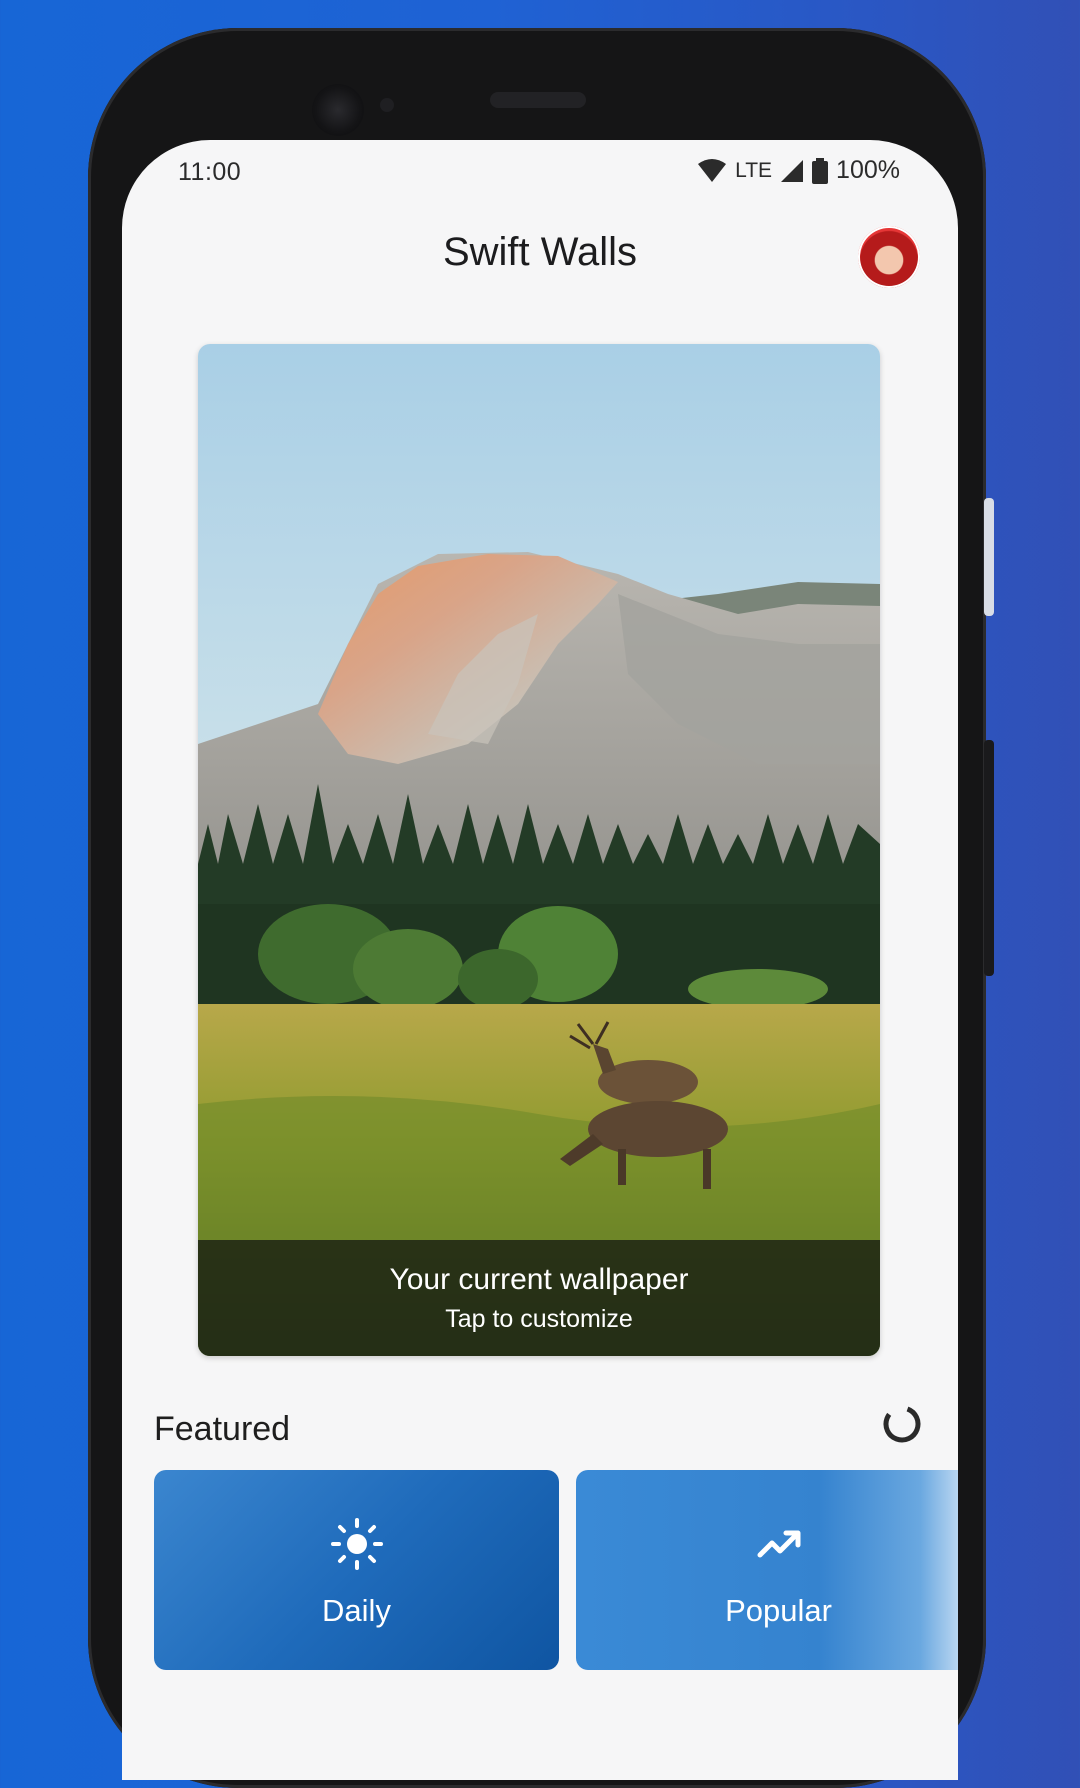  I want to click on wallpaper-caption-title: Your current wallpaper, so click(539, 1279).